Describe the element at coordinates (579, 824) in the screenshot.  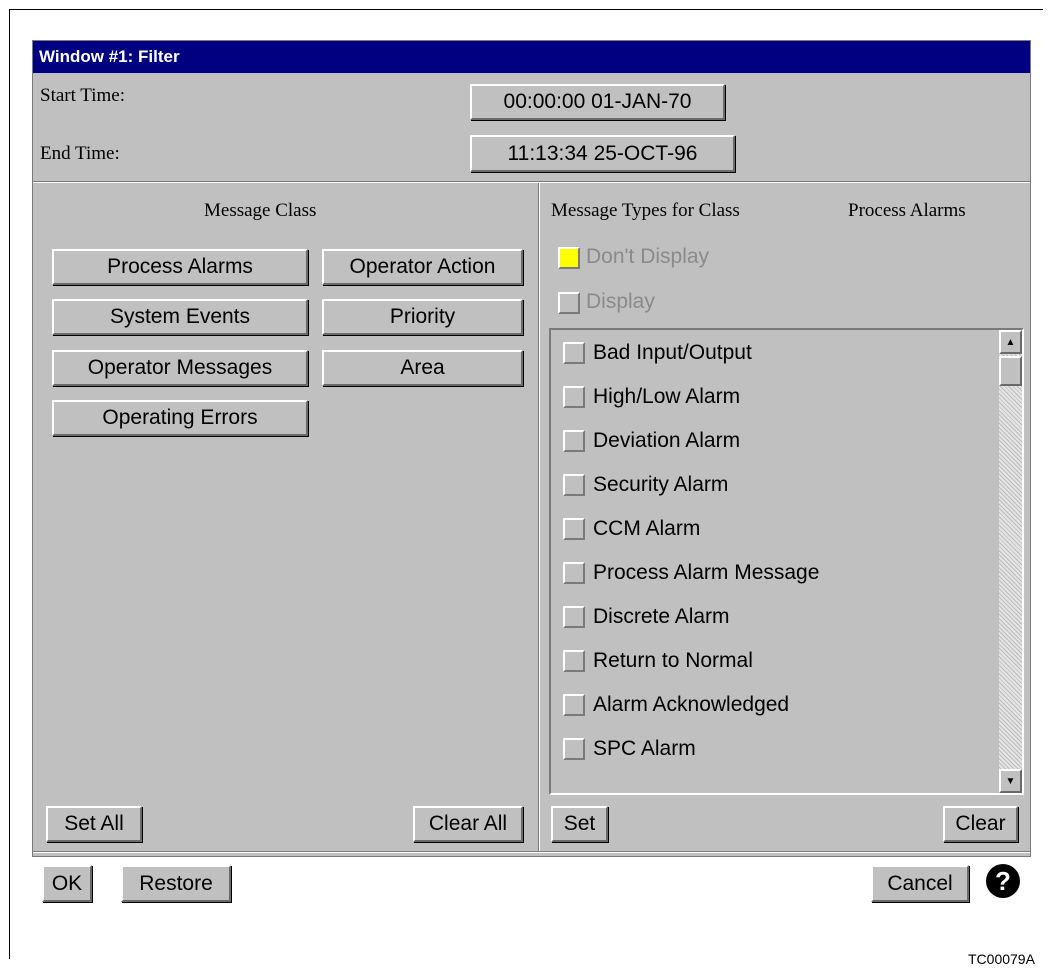
I see `set-button: Set` at that location.